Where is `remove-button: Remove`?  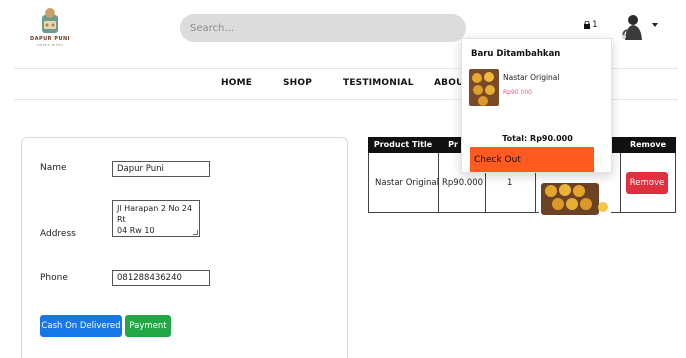
remove-button: Remove is located at coordinates (647, 183).